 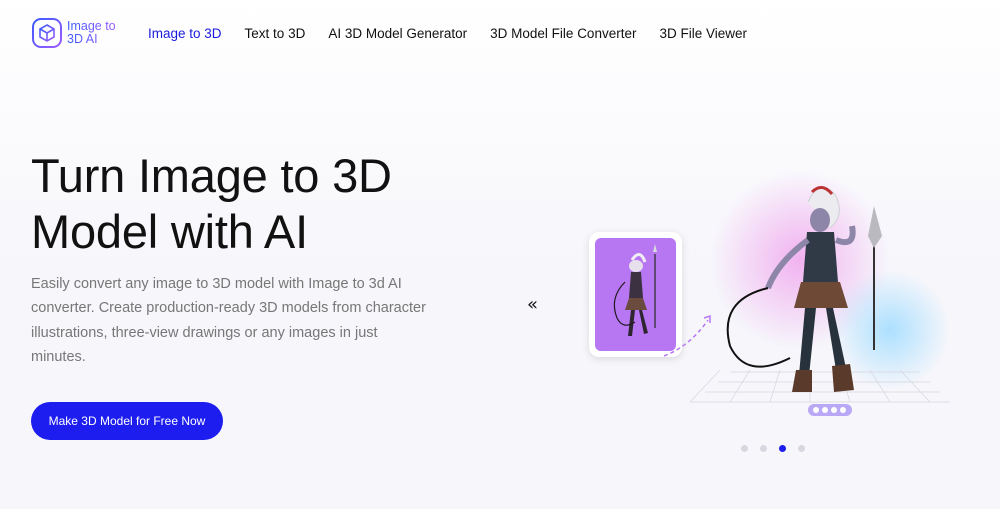 I want to click on brand-logo: Image to 3D AI, so click(x=74, y=33).